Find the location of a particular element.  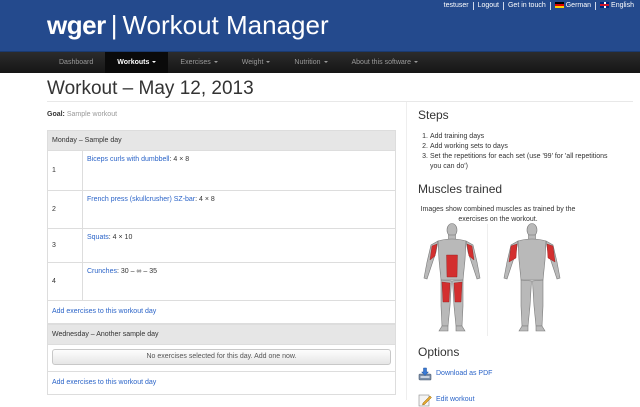

nav-nutrition: Nutrition is located at coordinates (310, 62).